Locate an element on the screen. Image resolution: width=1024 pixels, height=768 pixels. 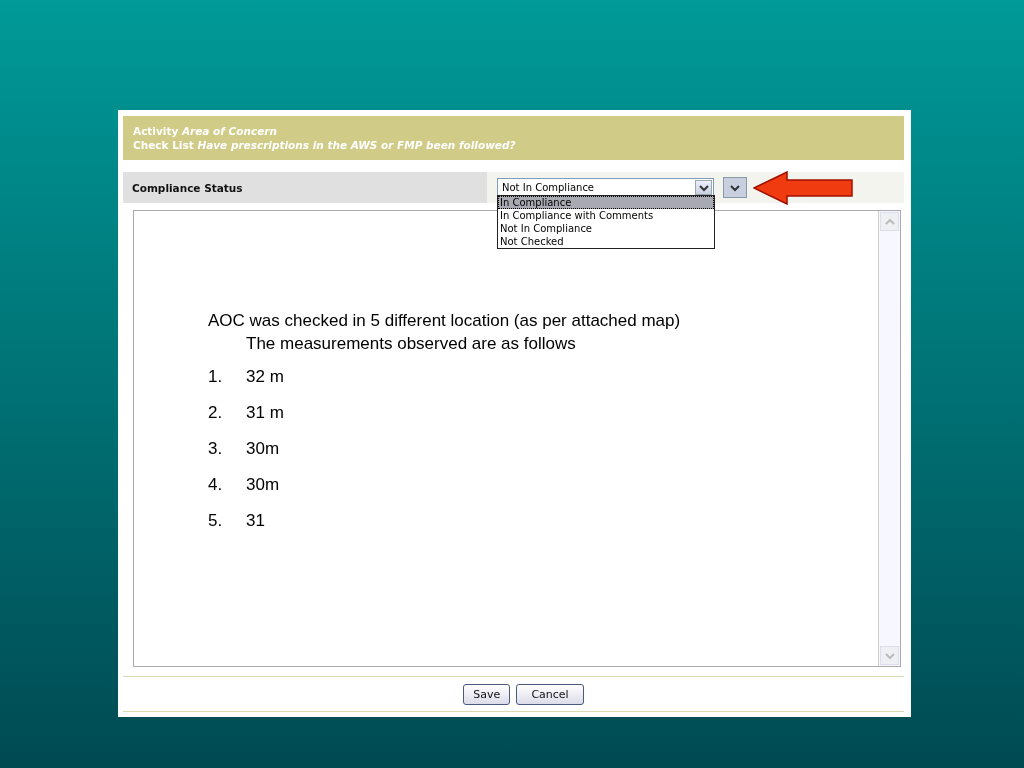
list-text: 31 is located at coordinates (255, 521).